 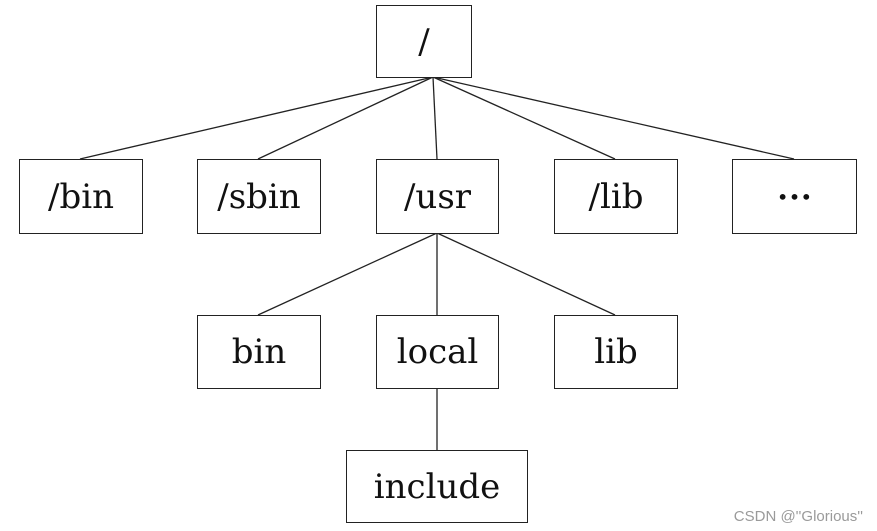 I want to click on node-usr: /usr, so click(x=437, y=196).